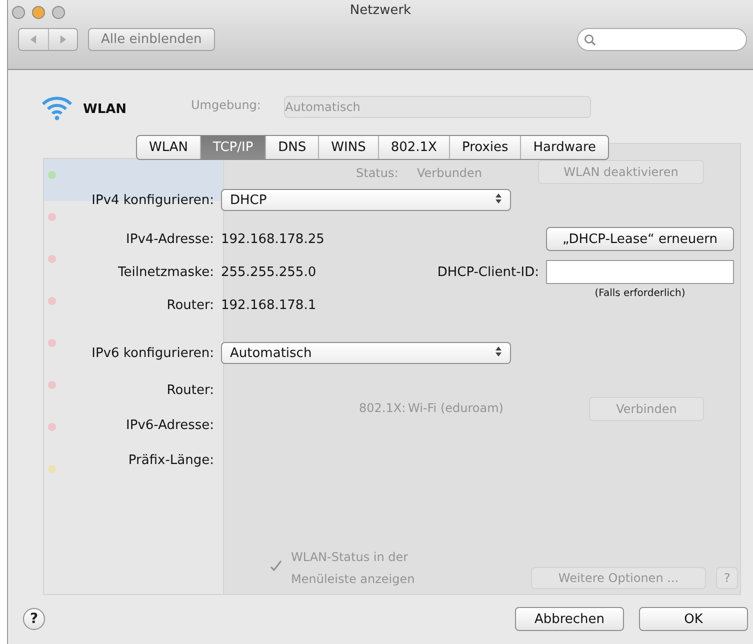 This screenshot has width=753, height=644. What do you see at coordinates (456, 408) in the screenshot?
I see `eap-value: Wi-Fi (eduroam)` at bounding box center [456, 408].